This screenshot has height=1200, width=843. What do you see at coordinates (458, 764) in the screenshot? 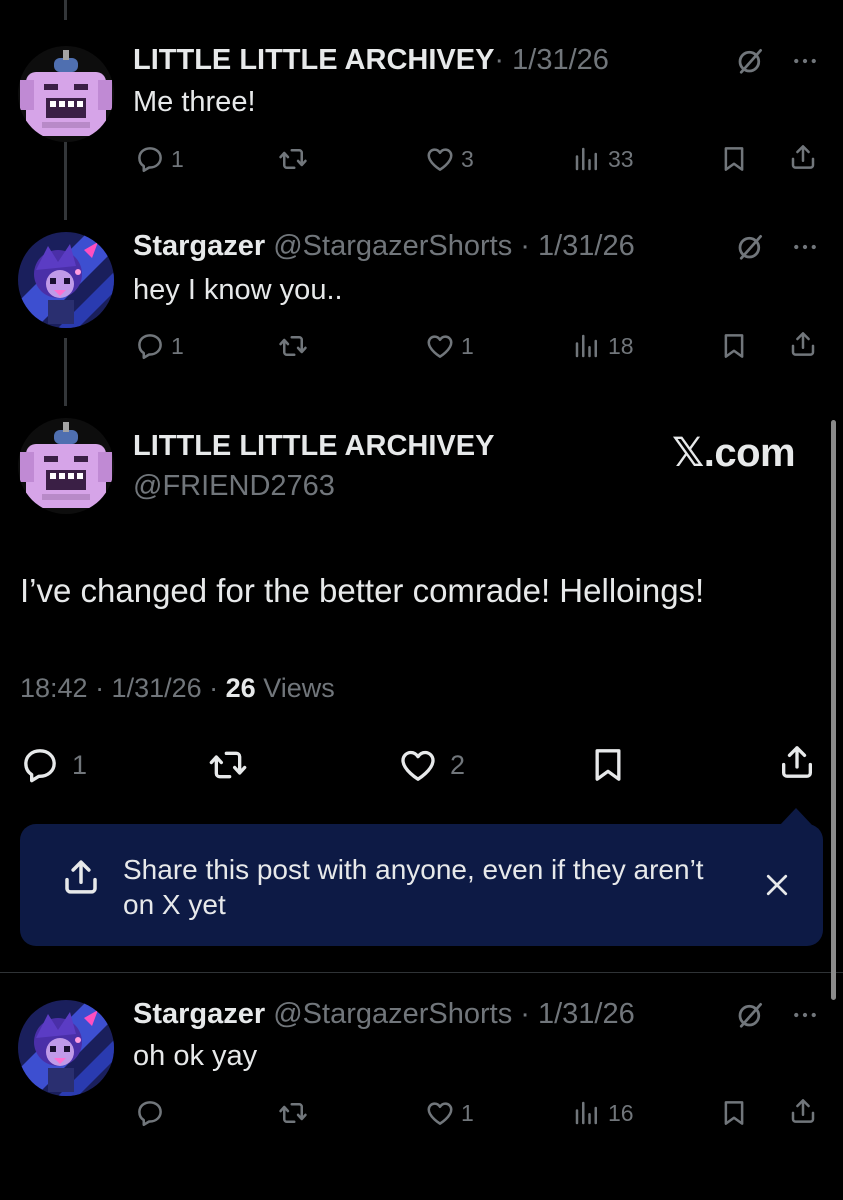
I see `like-count: 2` at bounding box center [458, 764].